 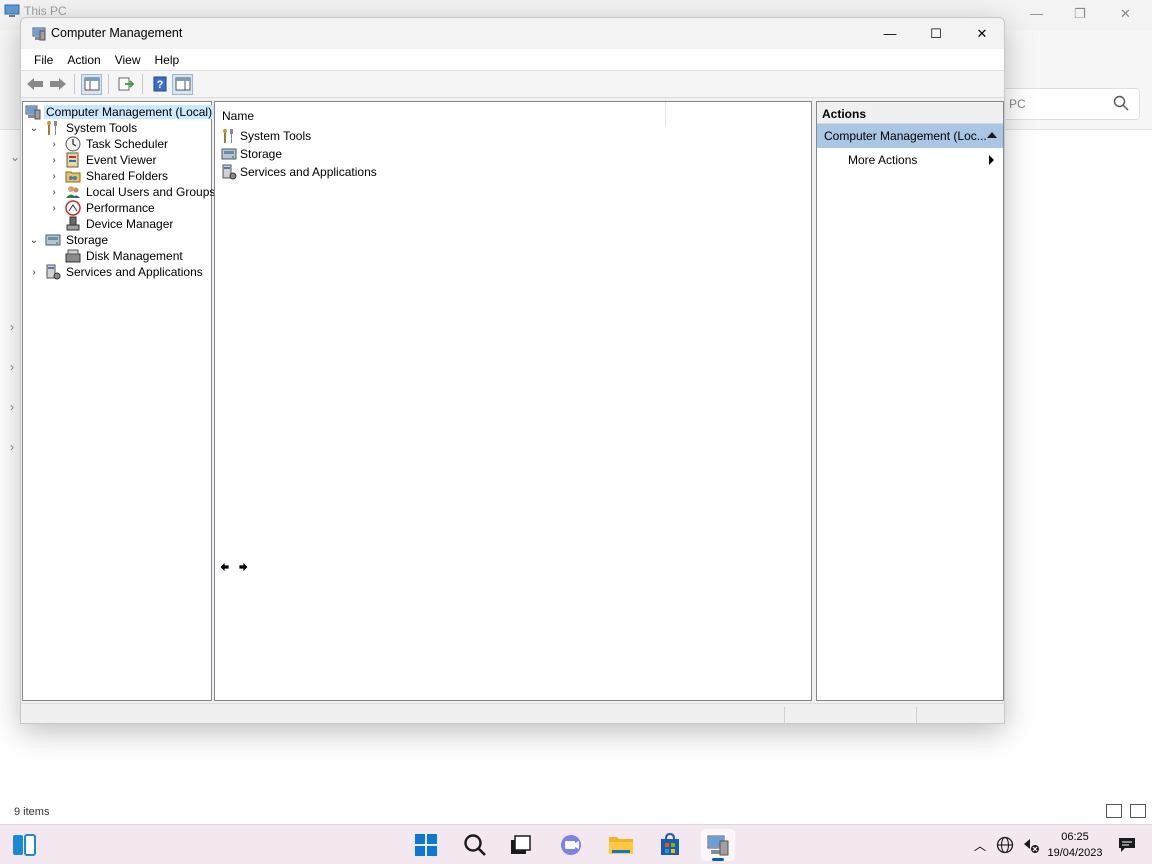 What do you see at coordinates (266, 136) in the screenshot?
I see `list-item: System Tools` at bounding box center [266, 136].